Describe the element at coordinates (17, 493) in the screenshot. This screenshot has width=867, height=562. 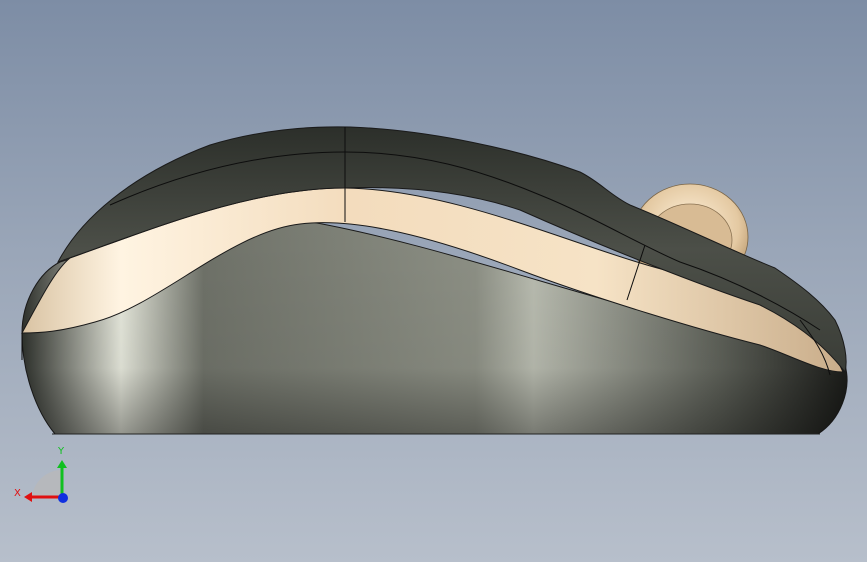
I see `x-axis-label: X` at that location.